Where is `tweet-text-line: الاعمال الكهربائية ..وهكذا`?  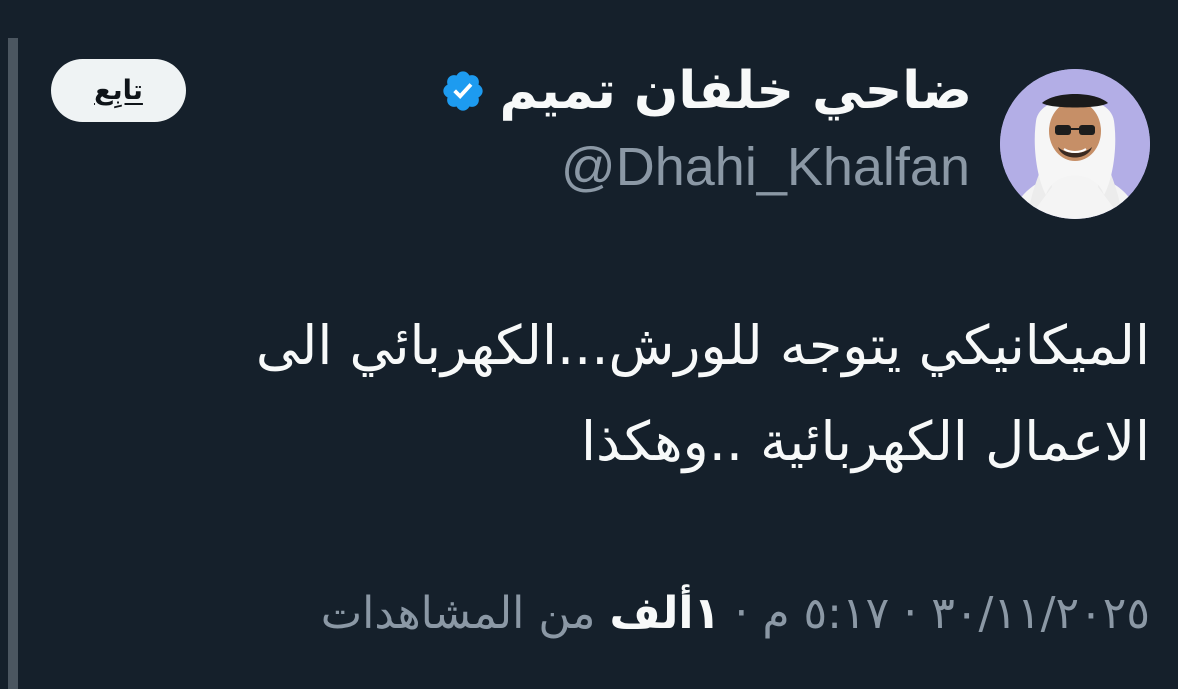
tweet-text-line: الاعمال الكهربائية ..وهكذا is located at coordinates (865, 441).